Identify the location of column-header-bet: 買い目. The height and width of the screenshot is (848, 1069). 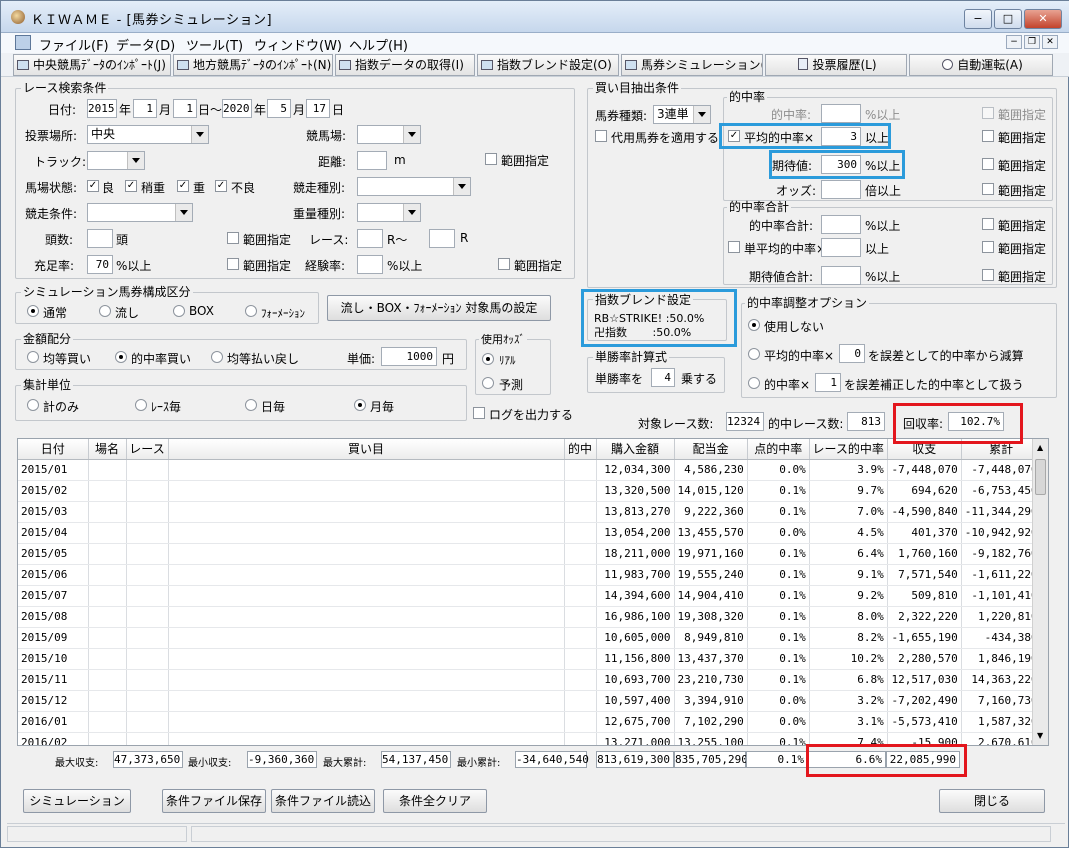
(366, 449).